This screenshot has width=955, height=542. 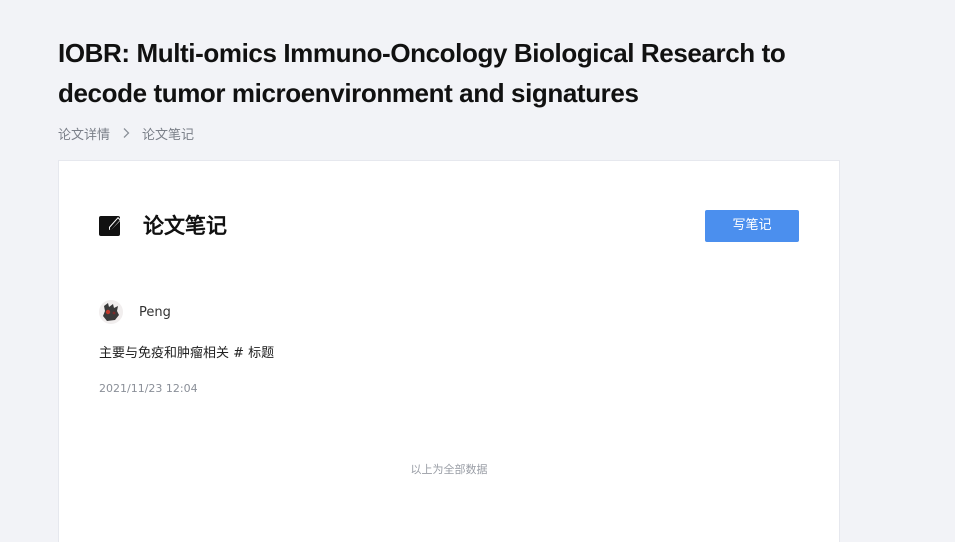 I want to click on breadcrumb-paper-details: 论文详情, so click(x=84, y=133).